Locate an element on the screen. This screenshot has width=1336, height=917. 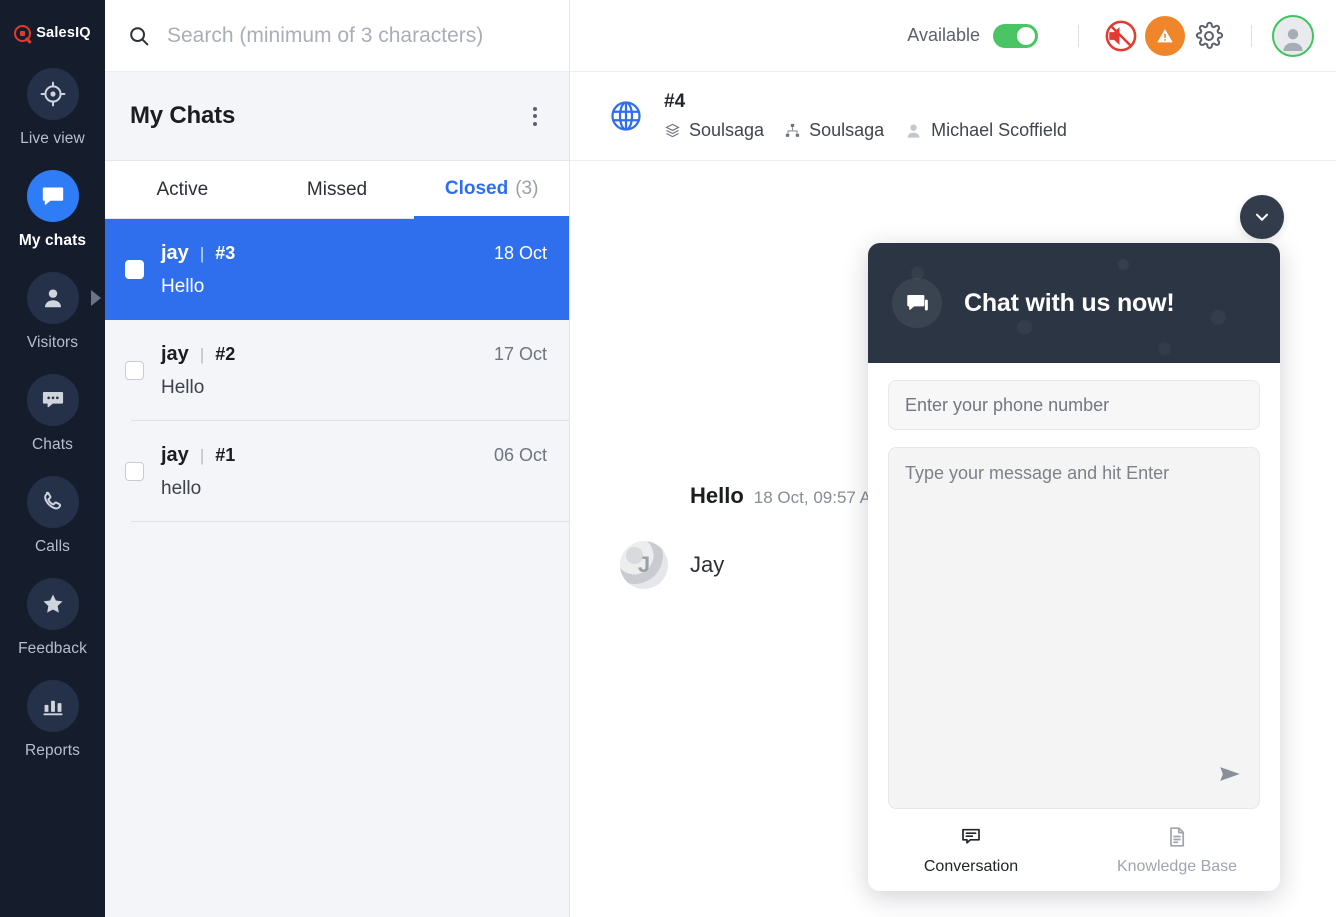
availability-label: Available is located at coordinates (943, 35).